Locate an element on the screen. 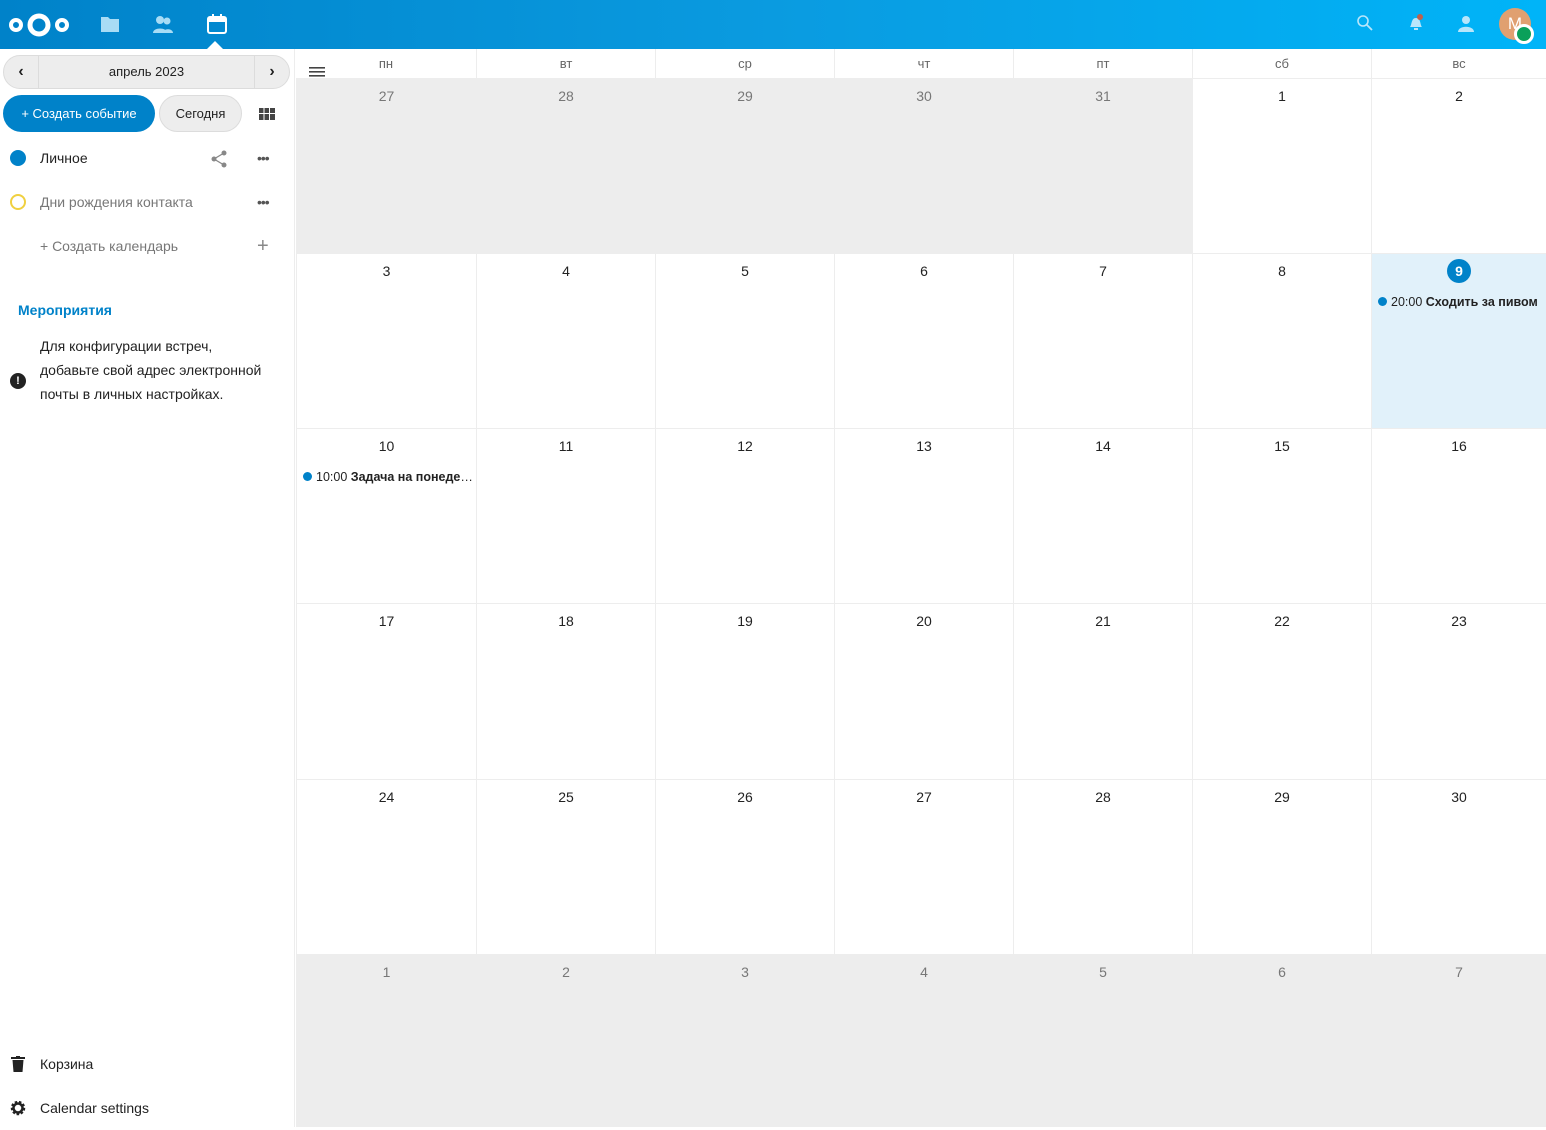  day-cell: 8 is located at coordinates (1281, 340).